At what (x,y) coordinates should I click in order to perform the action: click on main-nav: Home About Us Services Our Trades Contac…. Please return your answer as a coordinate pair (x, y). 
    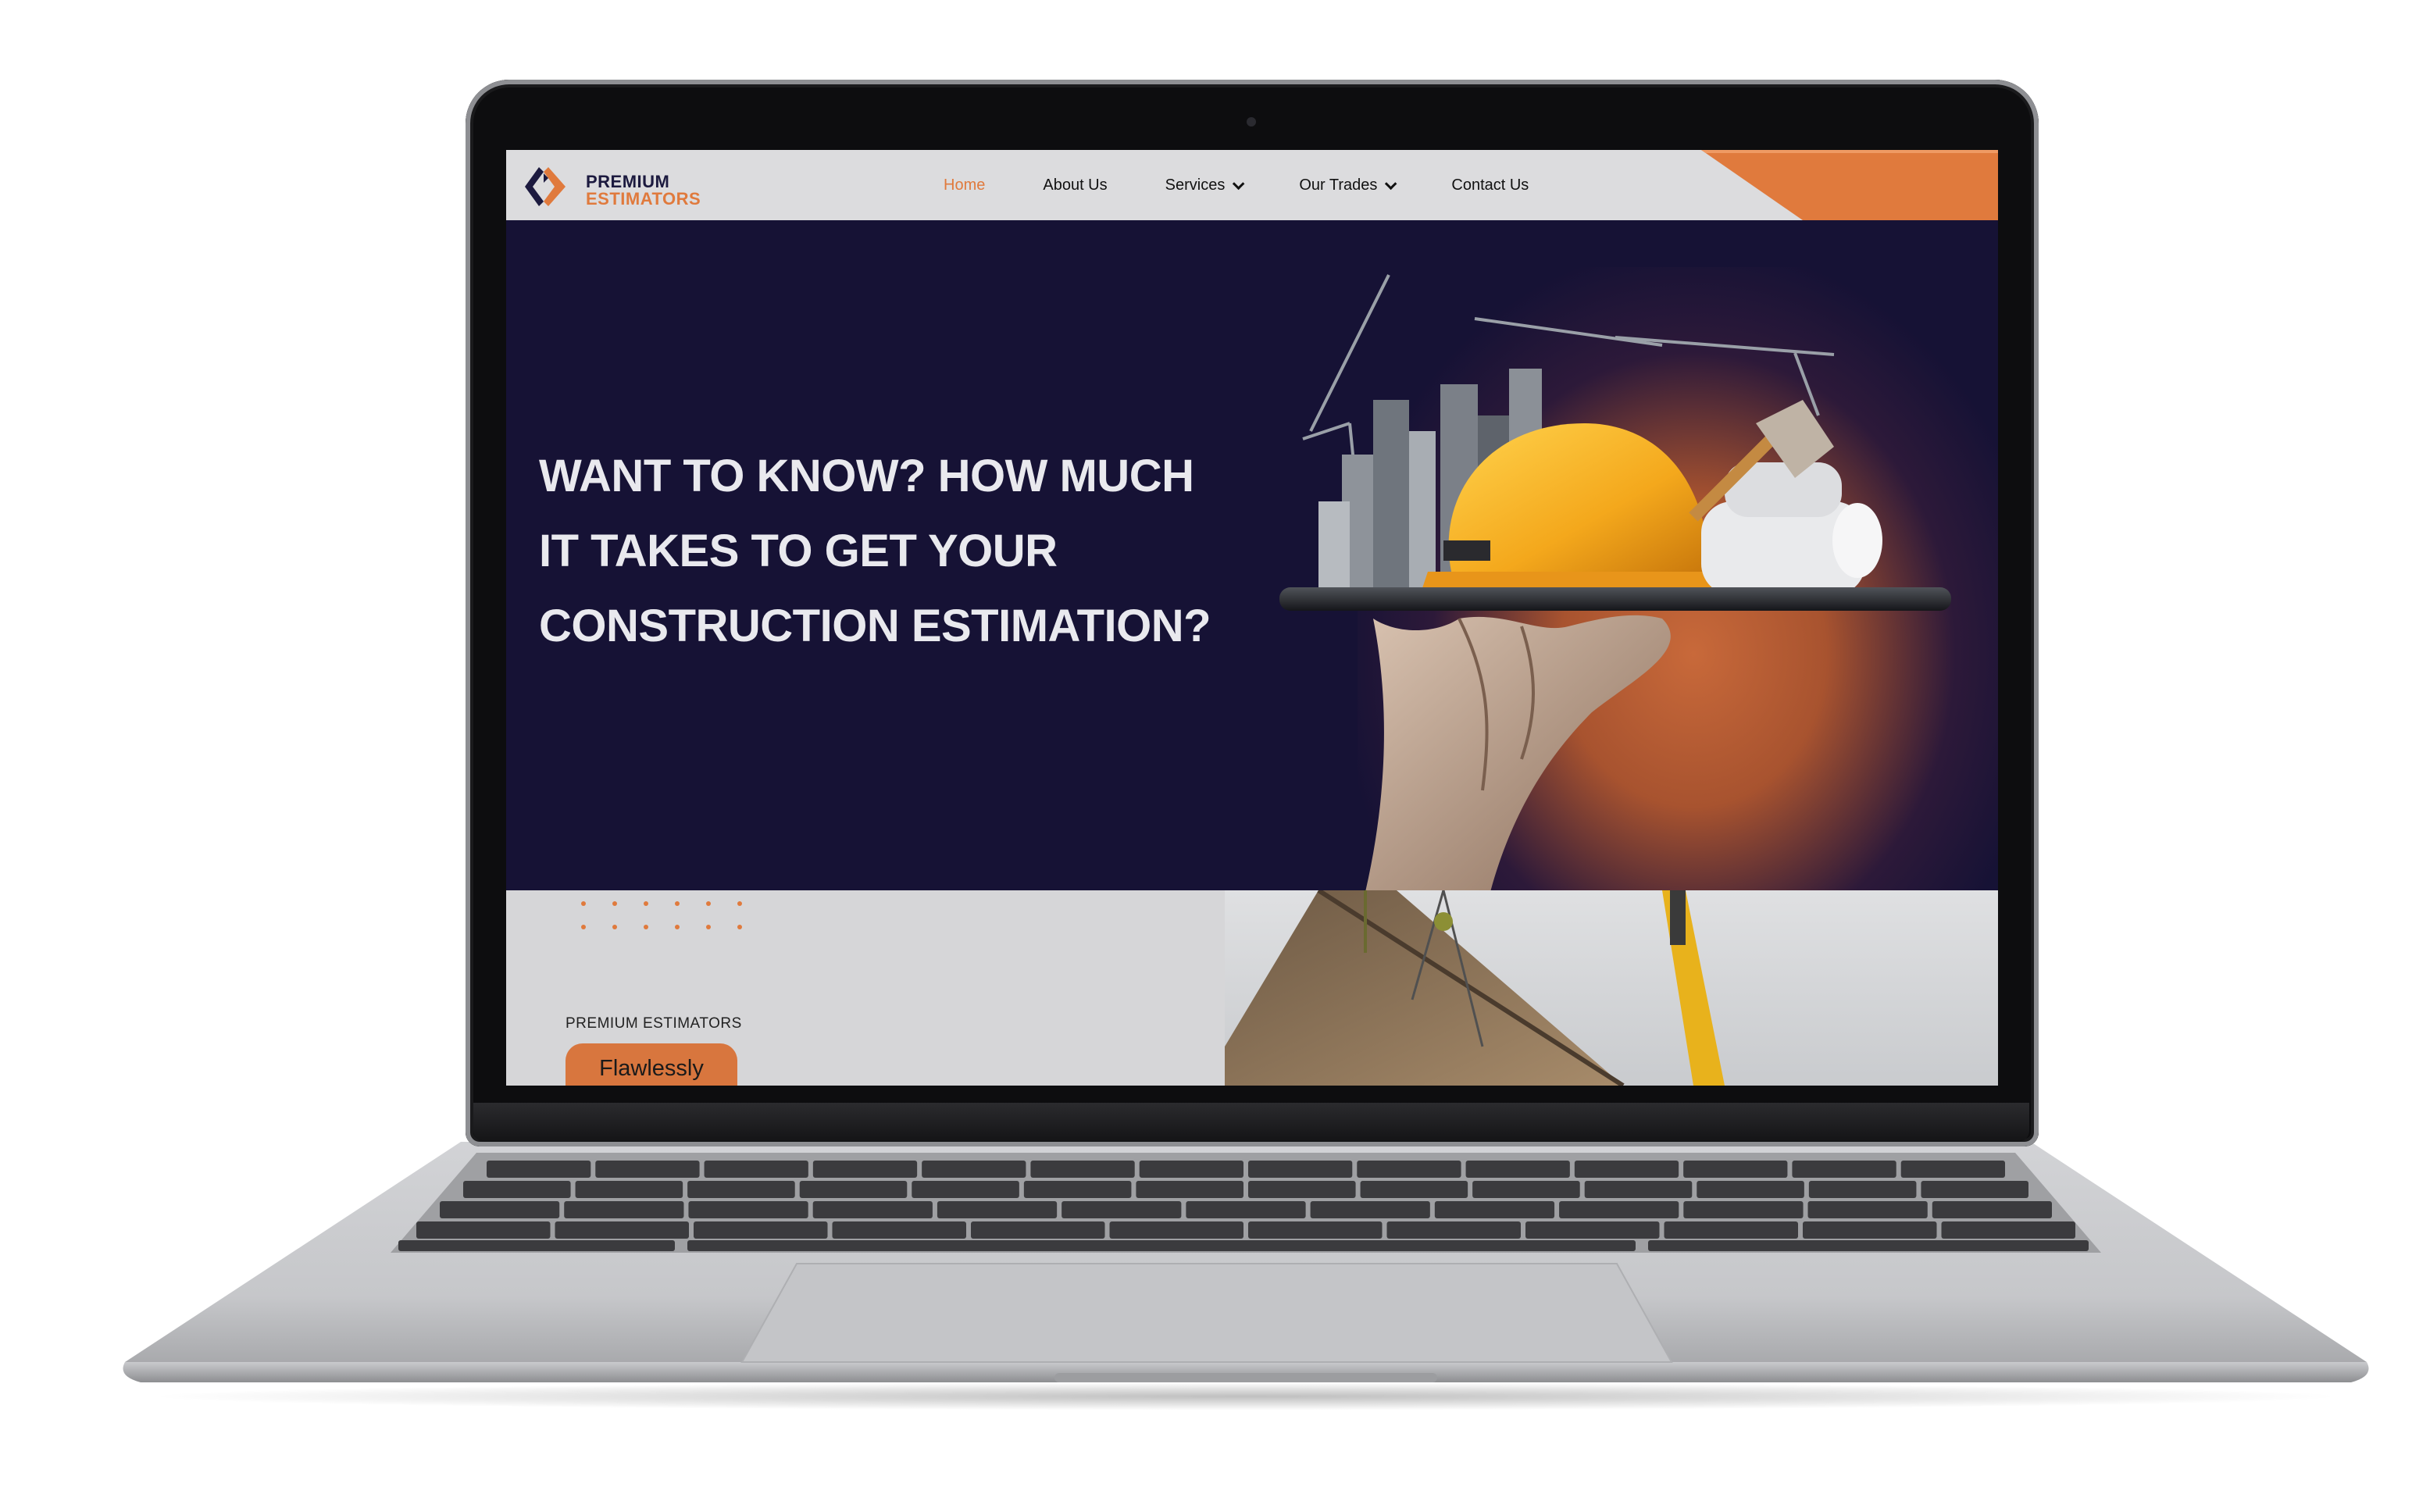
    Looking at the image, I should click on (1265, 185).